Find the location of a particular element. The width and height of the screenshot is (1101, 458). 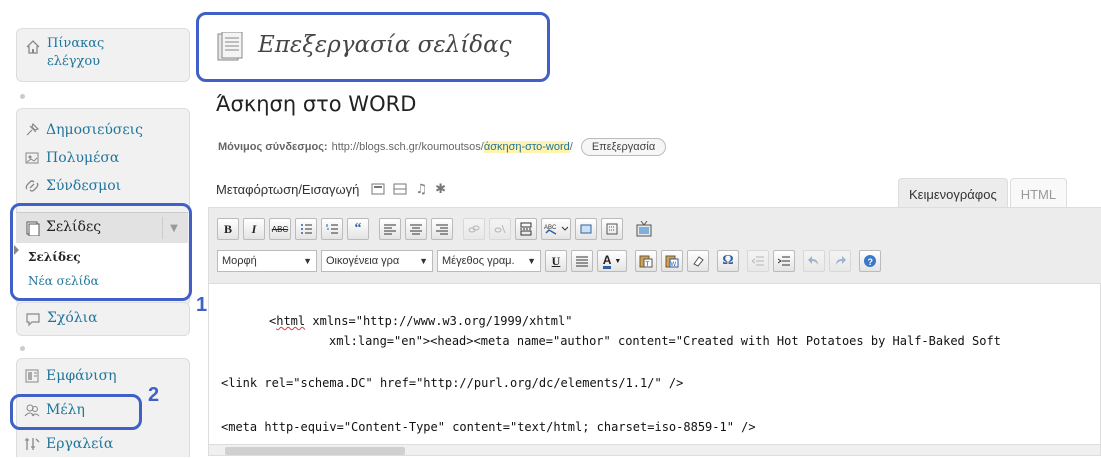

sidebar-item-links: Σύνδεσμοι is located at coordinates (102, 186).